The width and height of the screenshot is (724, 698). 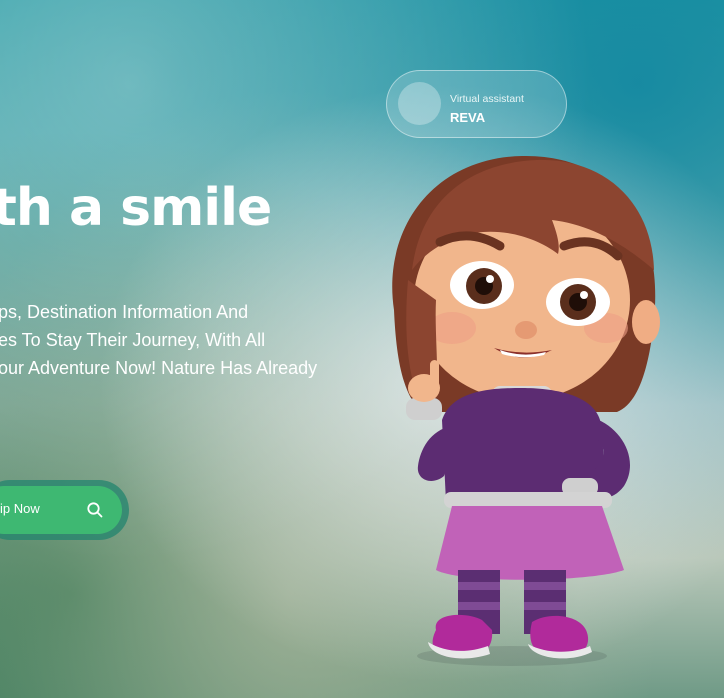 What do you see at coordinates (419, 103) in the screenshot?
I see `avatar` at bounding box center [419, 103].